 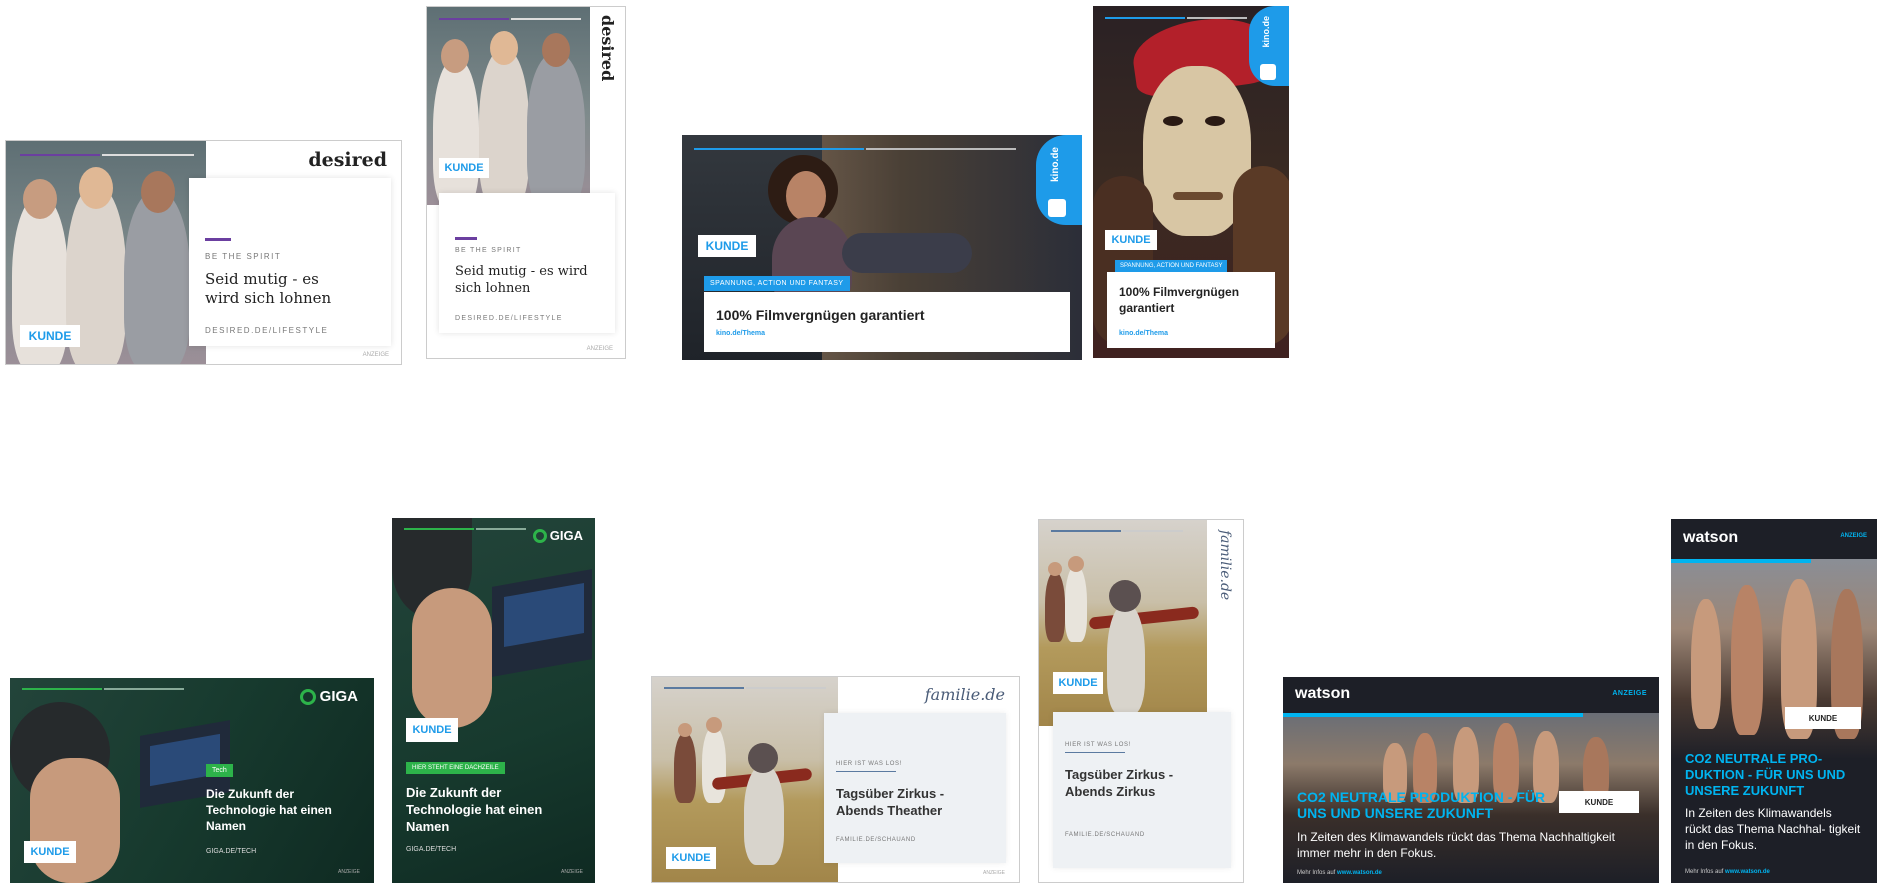 I want to click on desired-tall-ad-label: ANZEIGE, so click(x=599, y=349).